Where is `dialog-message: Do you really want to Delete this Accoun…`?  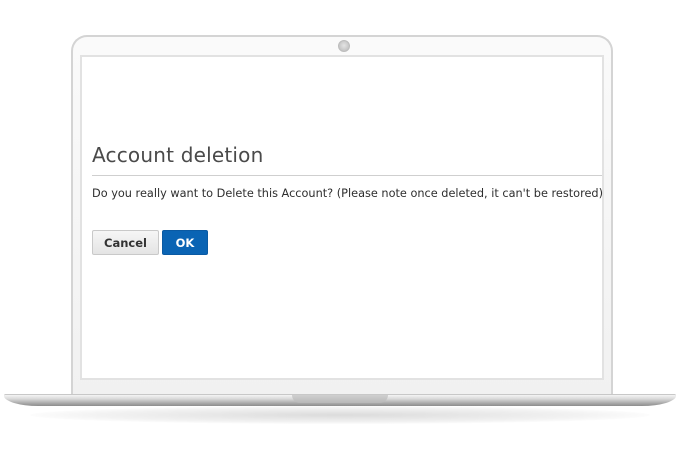 dialog-message: Do you really want to Delete this Accoun… is located at coordinates (348, 193).